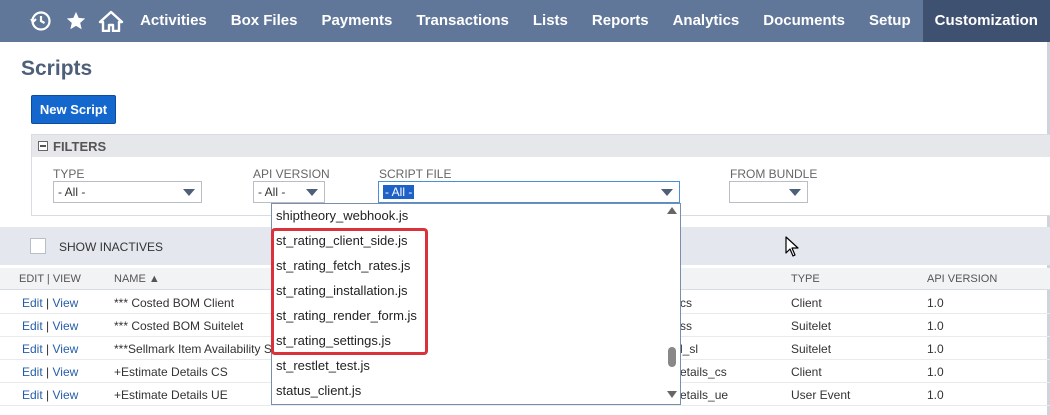  Describe the element at coordinates (272, 192) in the screenshot. I see `api-version-filter-value: - All -` at that location.